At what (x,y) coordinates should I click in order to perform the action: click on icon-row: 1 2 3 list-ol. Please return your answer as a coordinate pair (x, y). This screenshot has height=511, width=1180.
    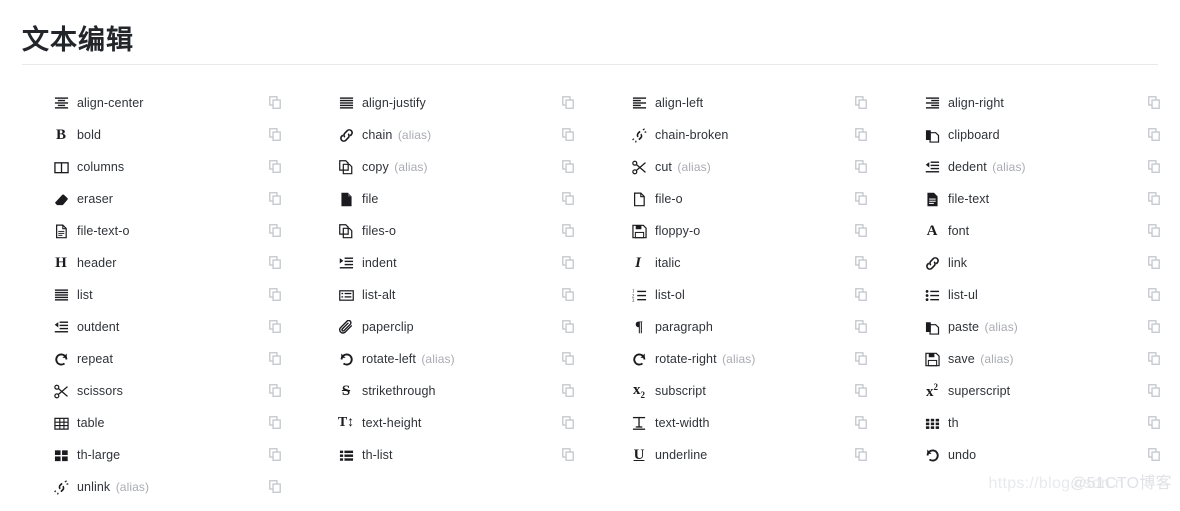
    Looking at the image, I should click on (752, 295).